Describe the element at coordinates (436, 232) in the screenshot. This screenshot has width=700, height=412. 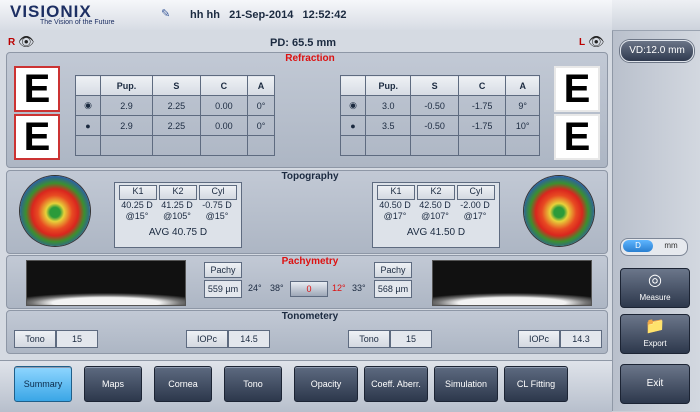
I see `left-avg-k: AVG 41.50 D` at that location.